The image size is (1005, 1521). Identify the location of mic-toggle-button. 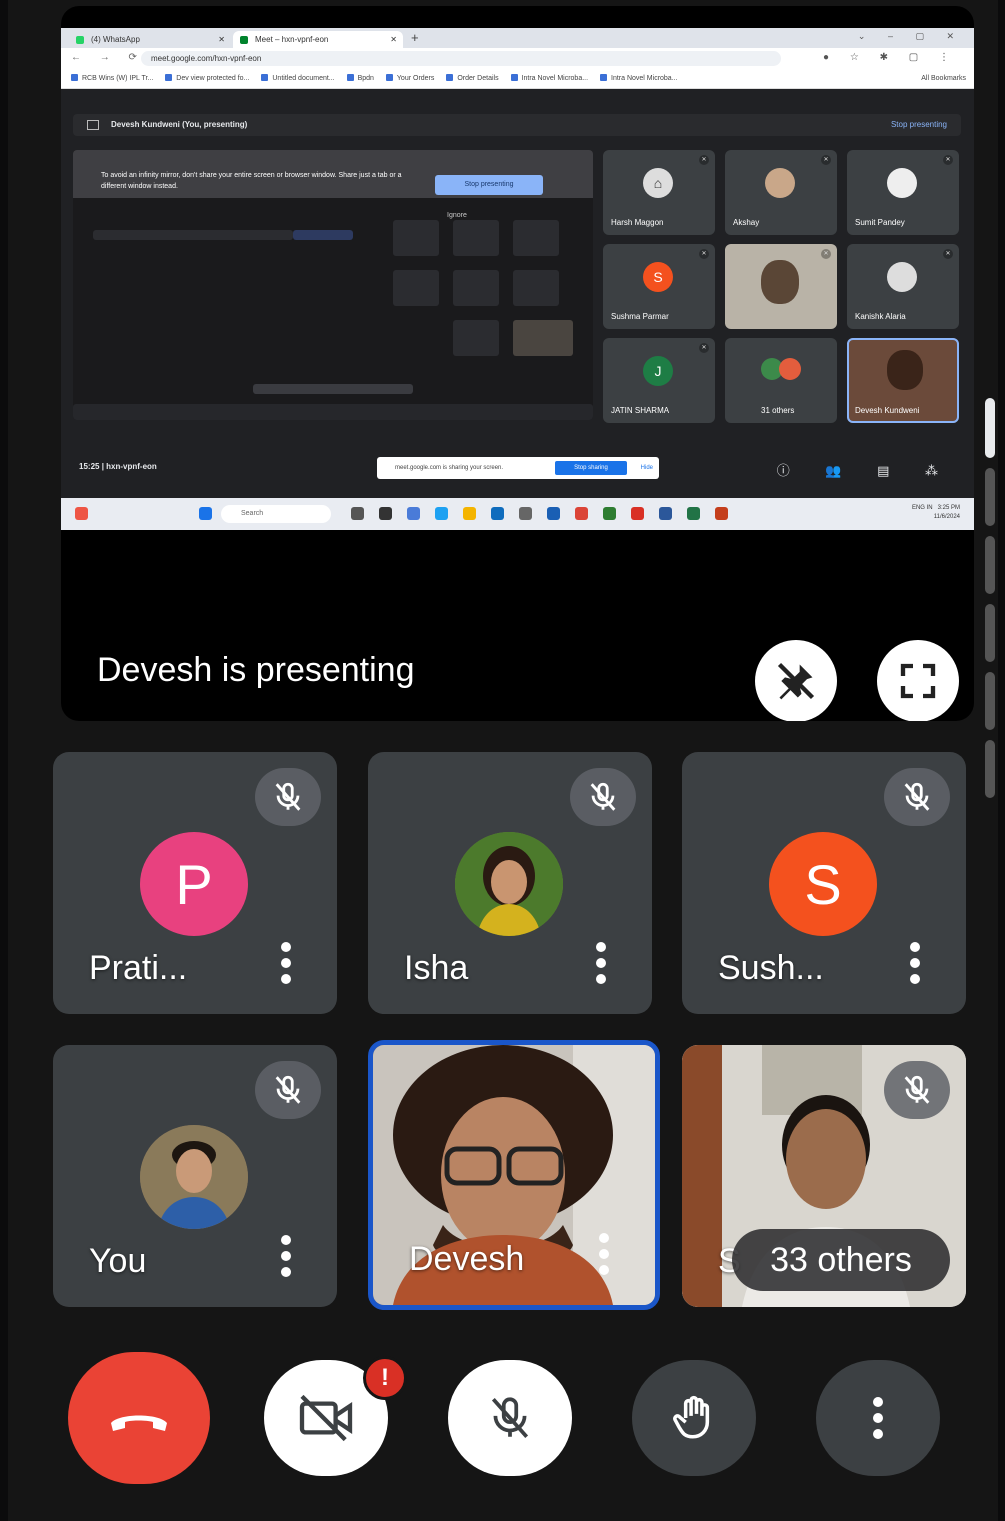
(510, 1418).